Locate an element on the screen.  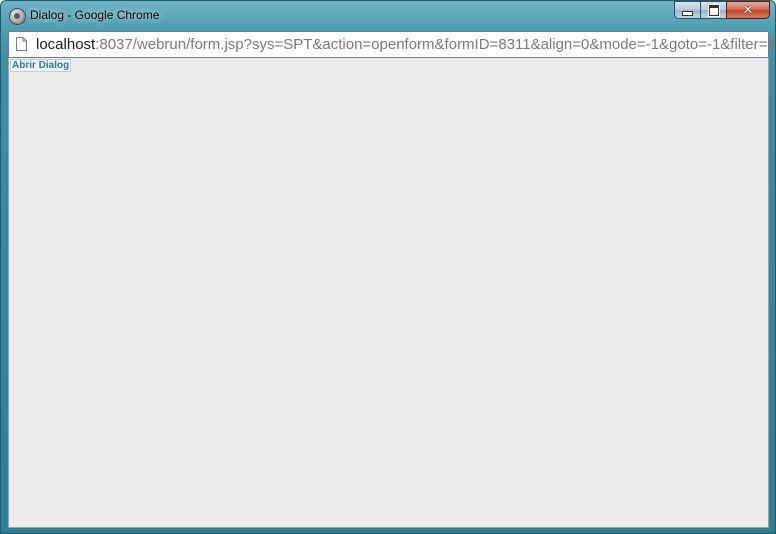
url-host: localhost is located at coordinates (66, 44).